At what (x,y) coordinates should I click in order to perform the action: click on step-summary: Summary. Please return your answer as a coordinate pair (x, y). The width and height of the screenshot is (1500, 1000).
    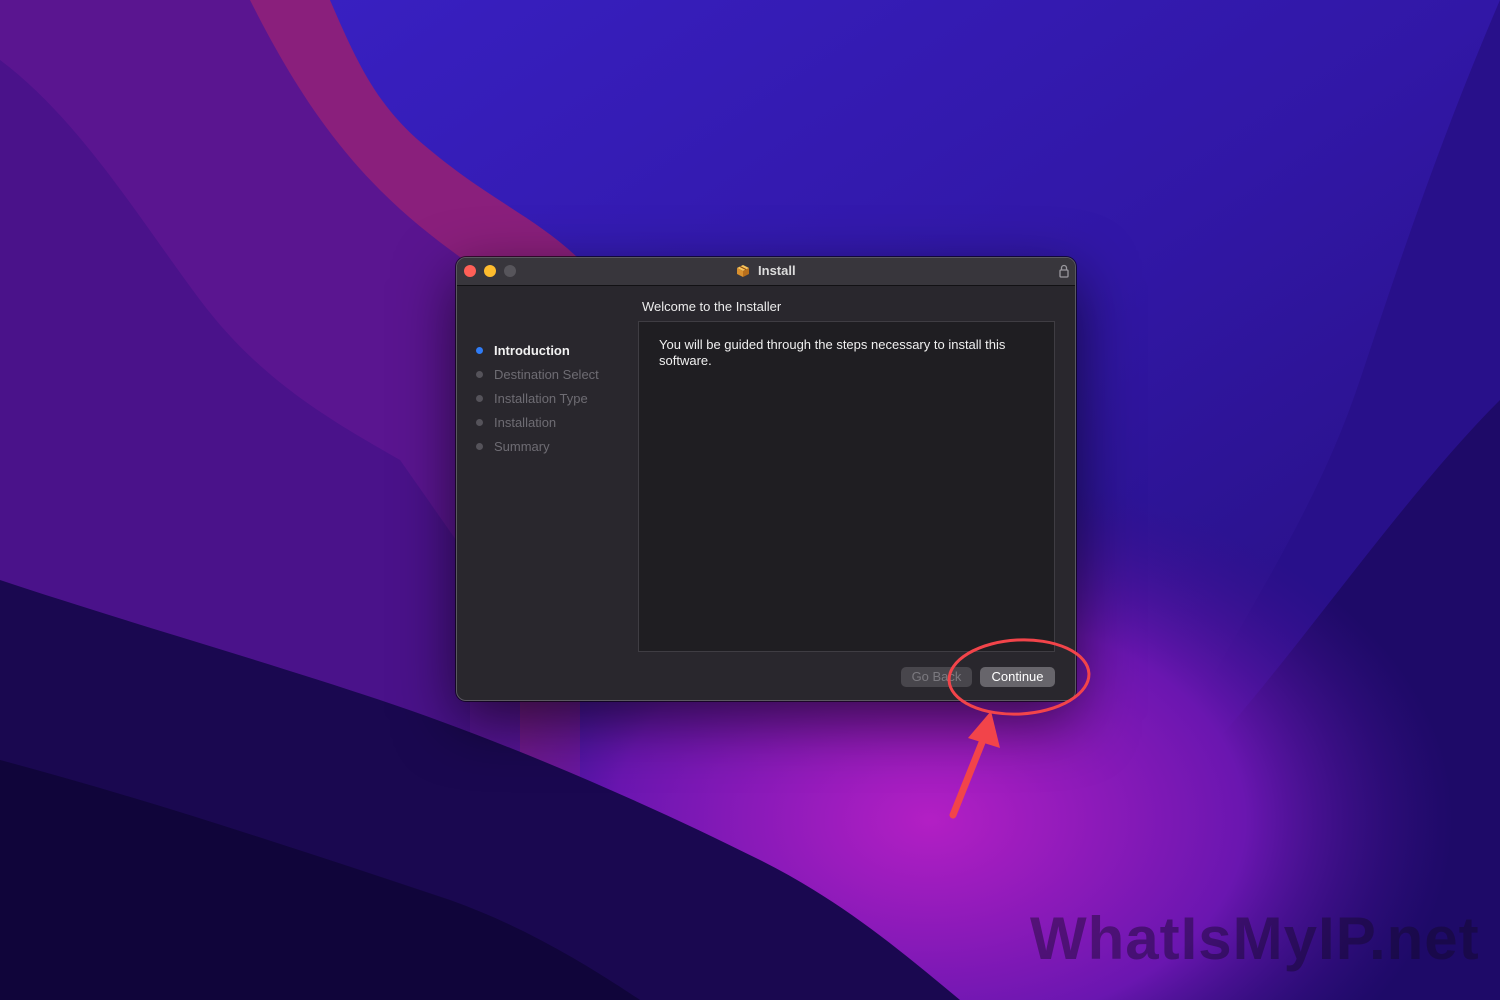
    Looking at the image, I should click on (537, 450).